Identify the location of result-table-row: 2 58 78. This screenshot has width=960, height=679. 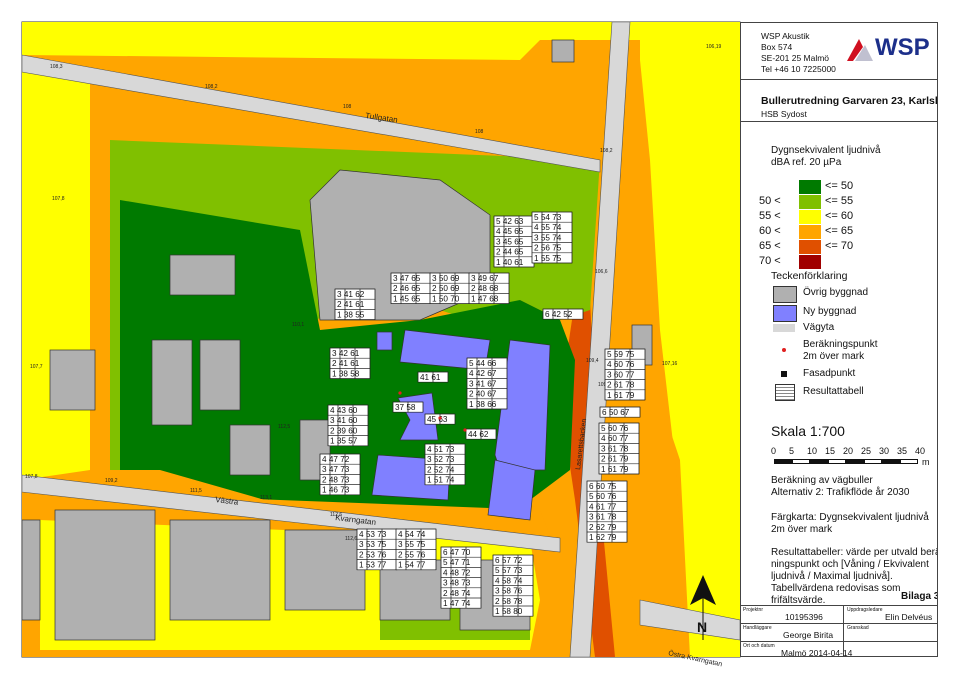
(509, 601).